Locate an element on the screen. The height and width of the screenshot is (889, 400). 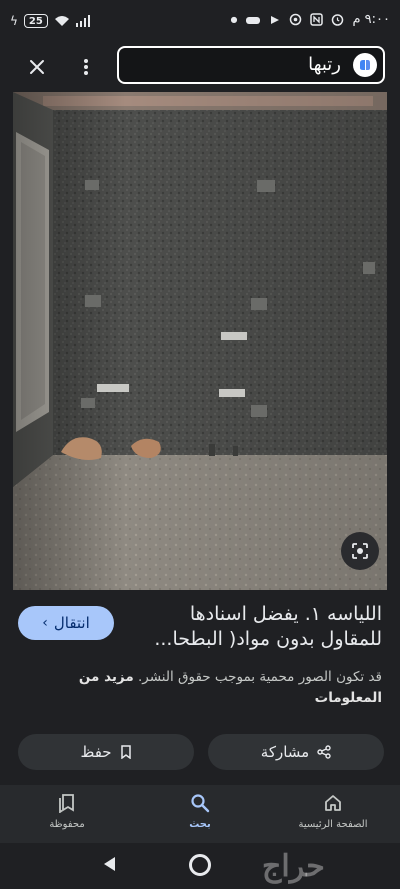
search-query: رتبها is located at coordinates (324, 64).